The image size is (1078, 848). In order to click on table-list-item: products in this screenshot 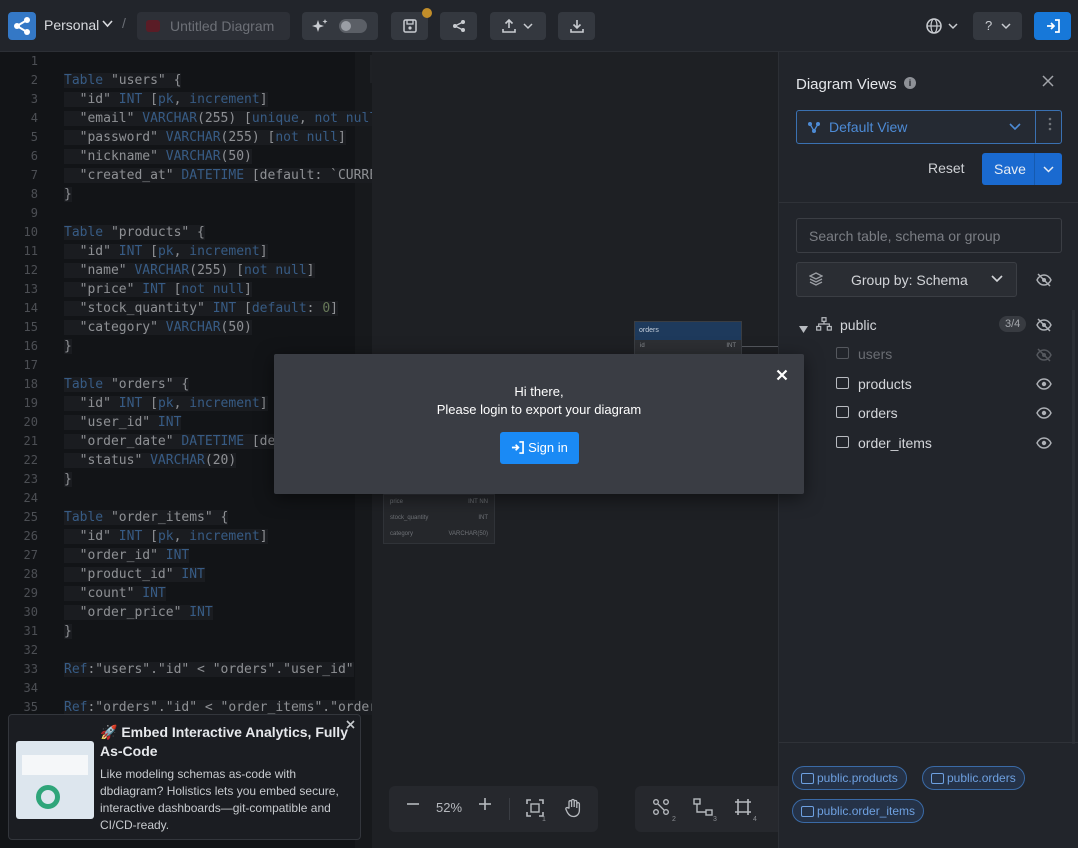, I will do `click(928, 384)`.